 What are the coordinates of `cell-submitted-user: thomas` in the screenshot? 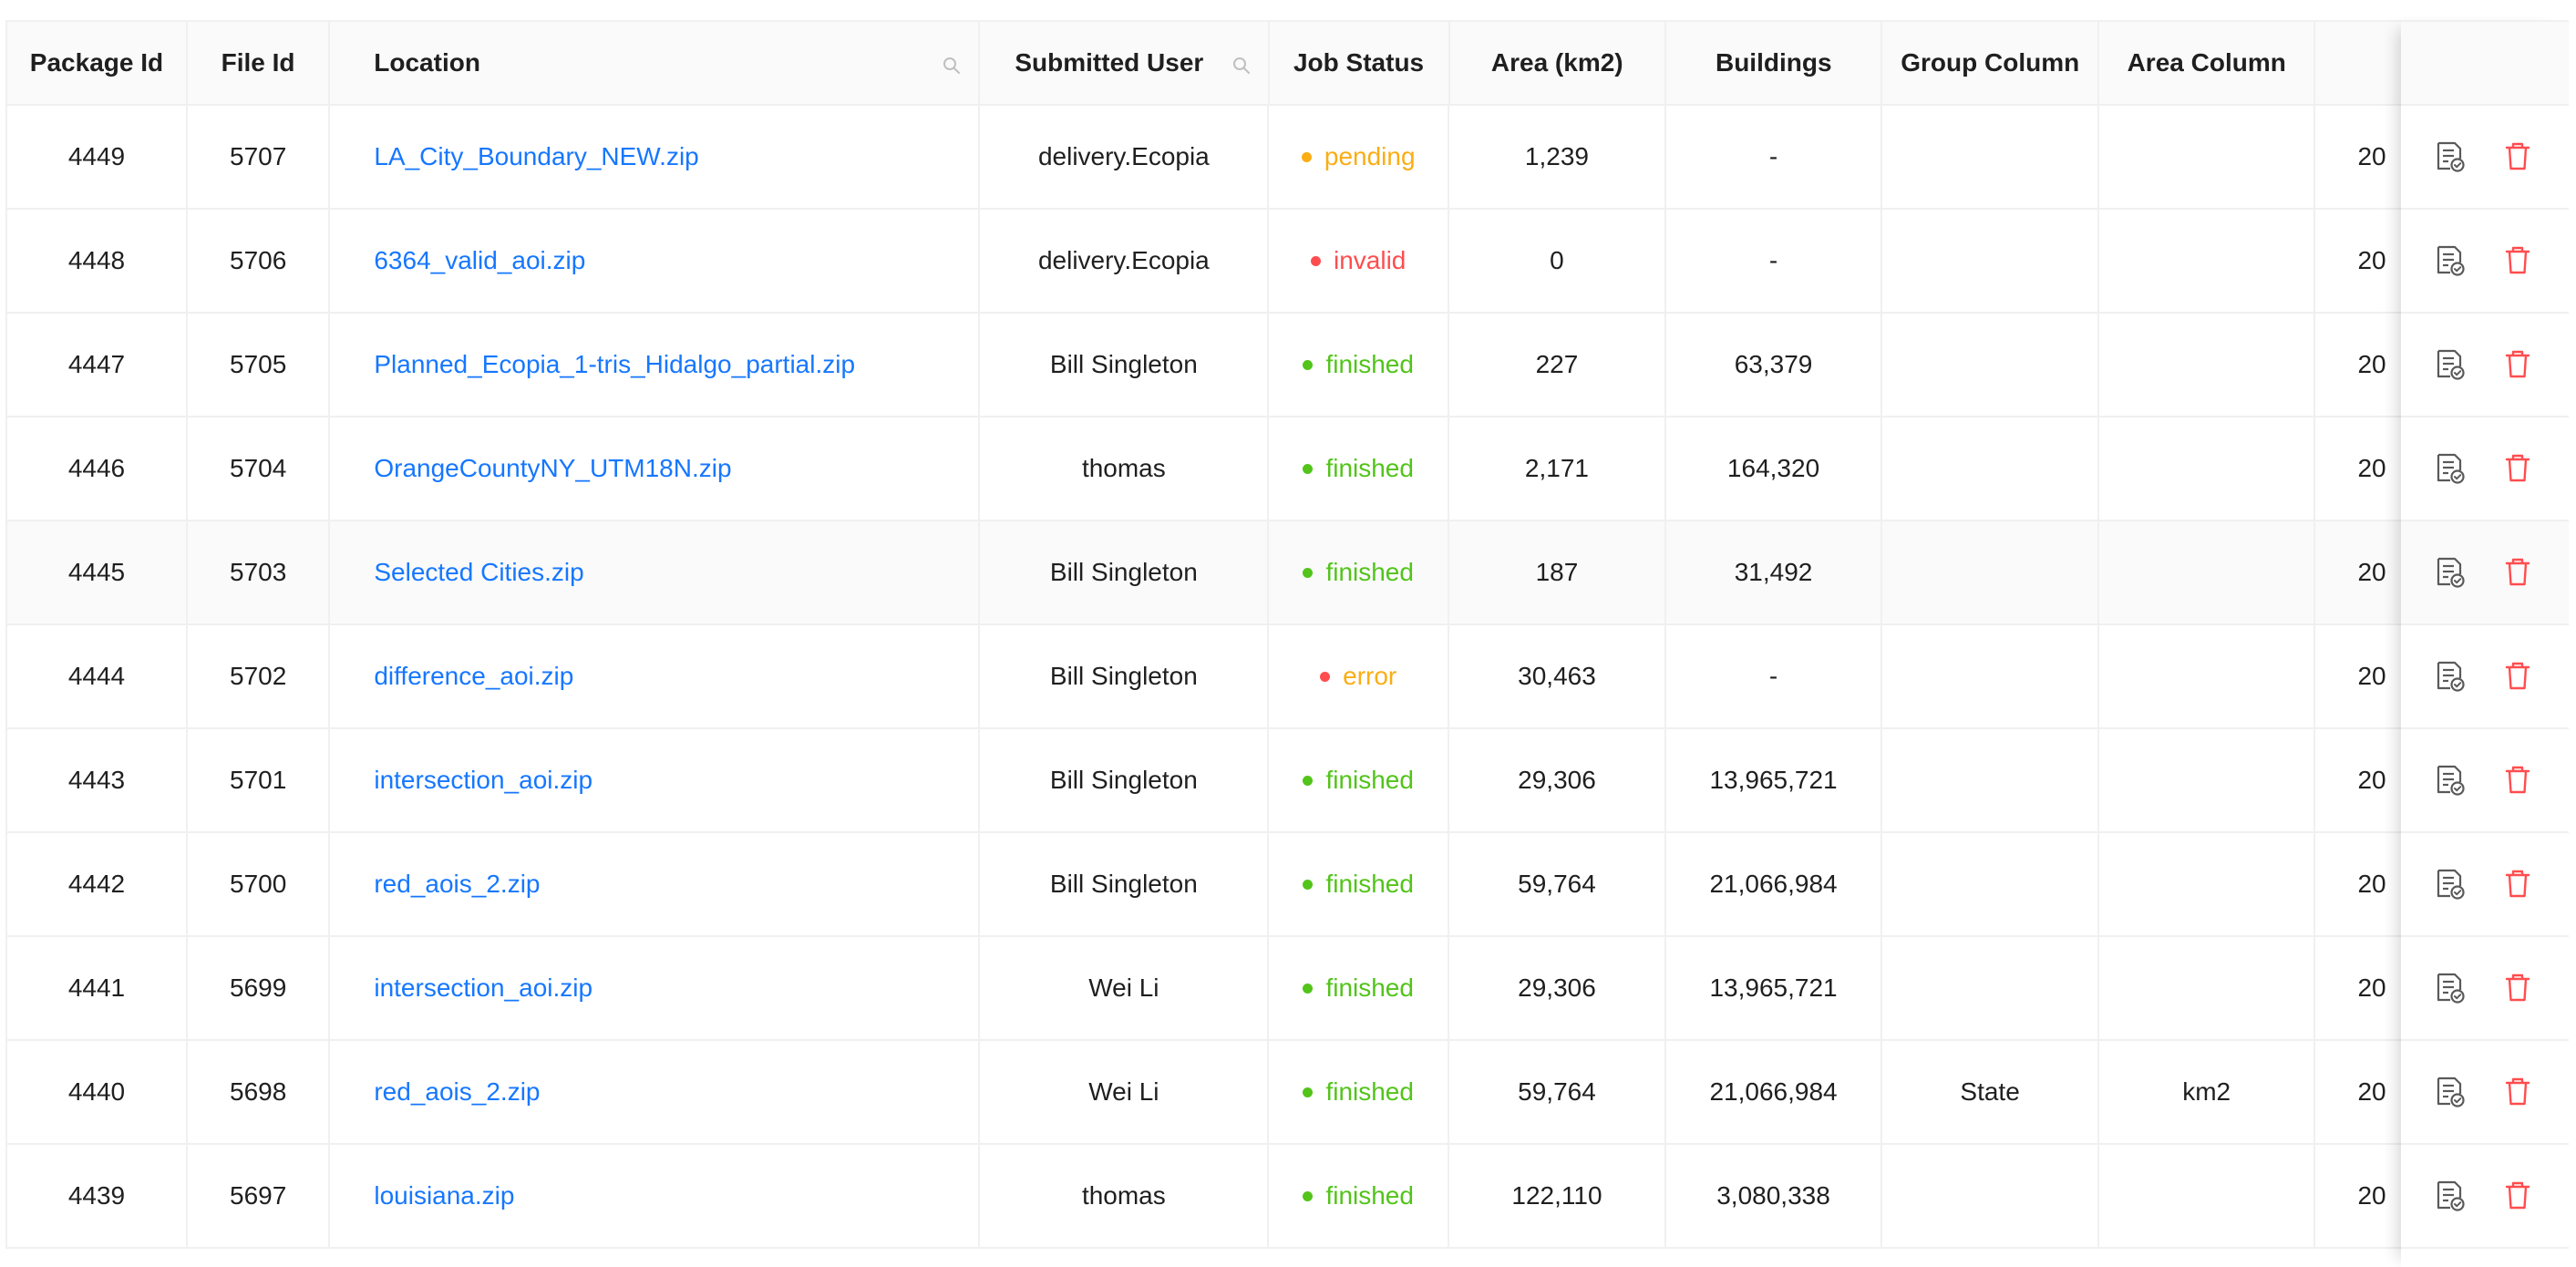 It's located at (1125, 1196).